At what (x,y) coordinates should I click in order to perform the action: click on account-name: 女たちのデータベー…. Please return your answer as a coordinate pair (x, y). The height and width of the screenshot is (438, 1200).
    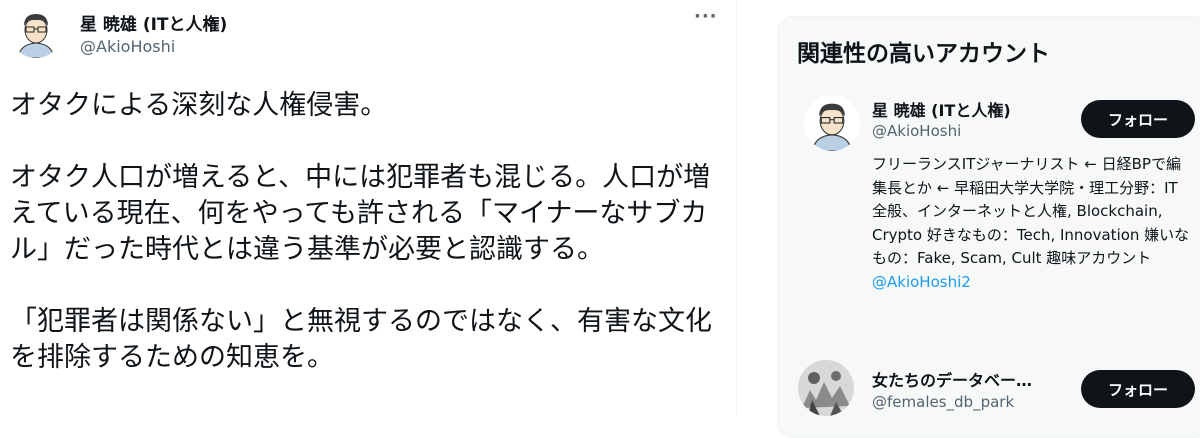
    Looking at the image, I should click on (952, 379).